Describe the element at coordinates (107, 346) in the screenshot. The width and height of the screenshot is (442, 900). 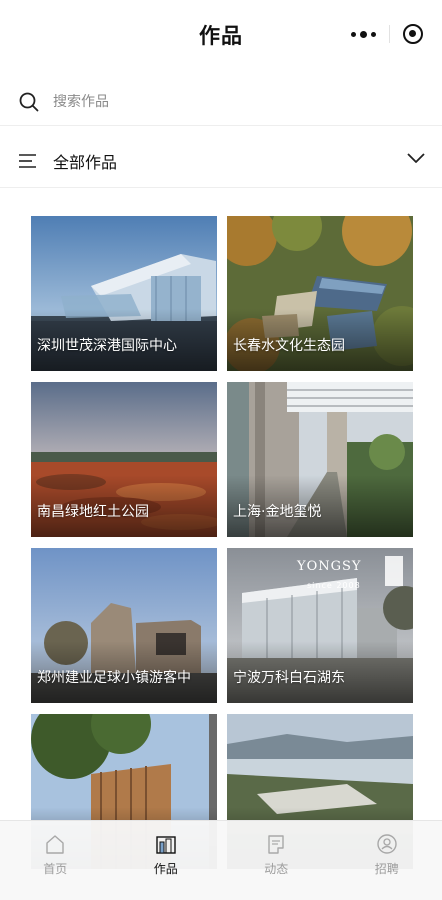
I see `project-title: 深圳世茂深港国际中心` at that location.